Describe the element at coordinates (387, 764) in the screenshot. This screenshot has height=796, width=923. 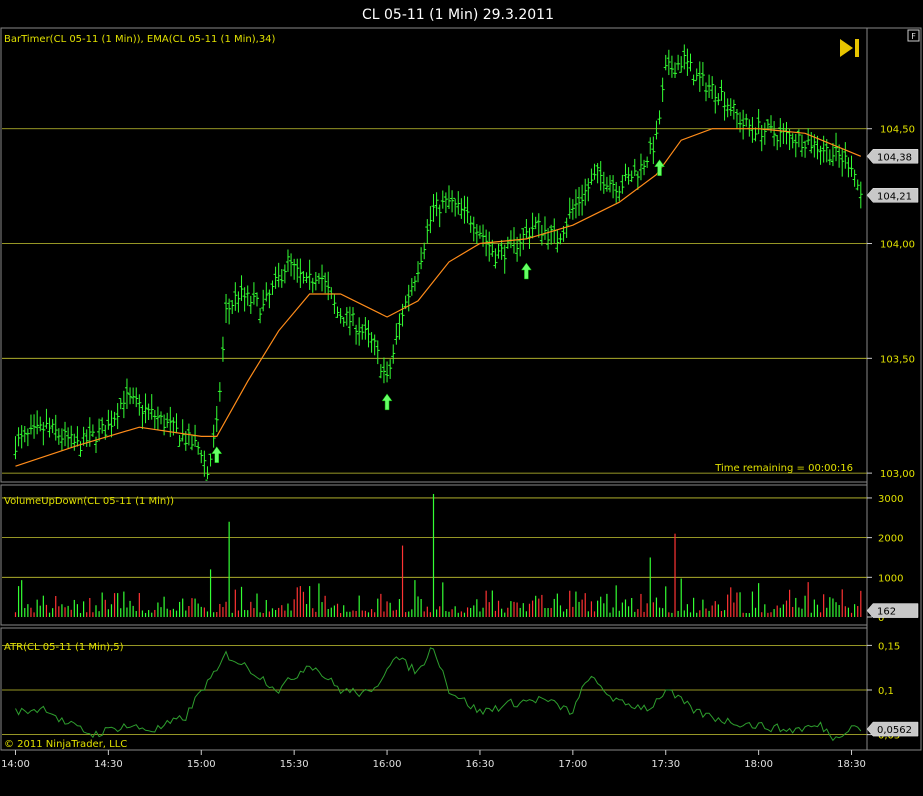
I see `time-tick-label: 16:00` at that location.